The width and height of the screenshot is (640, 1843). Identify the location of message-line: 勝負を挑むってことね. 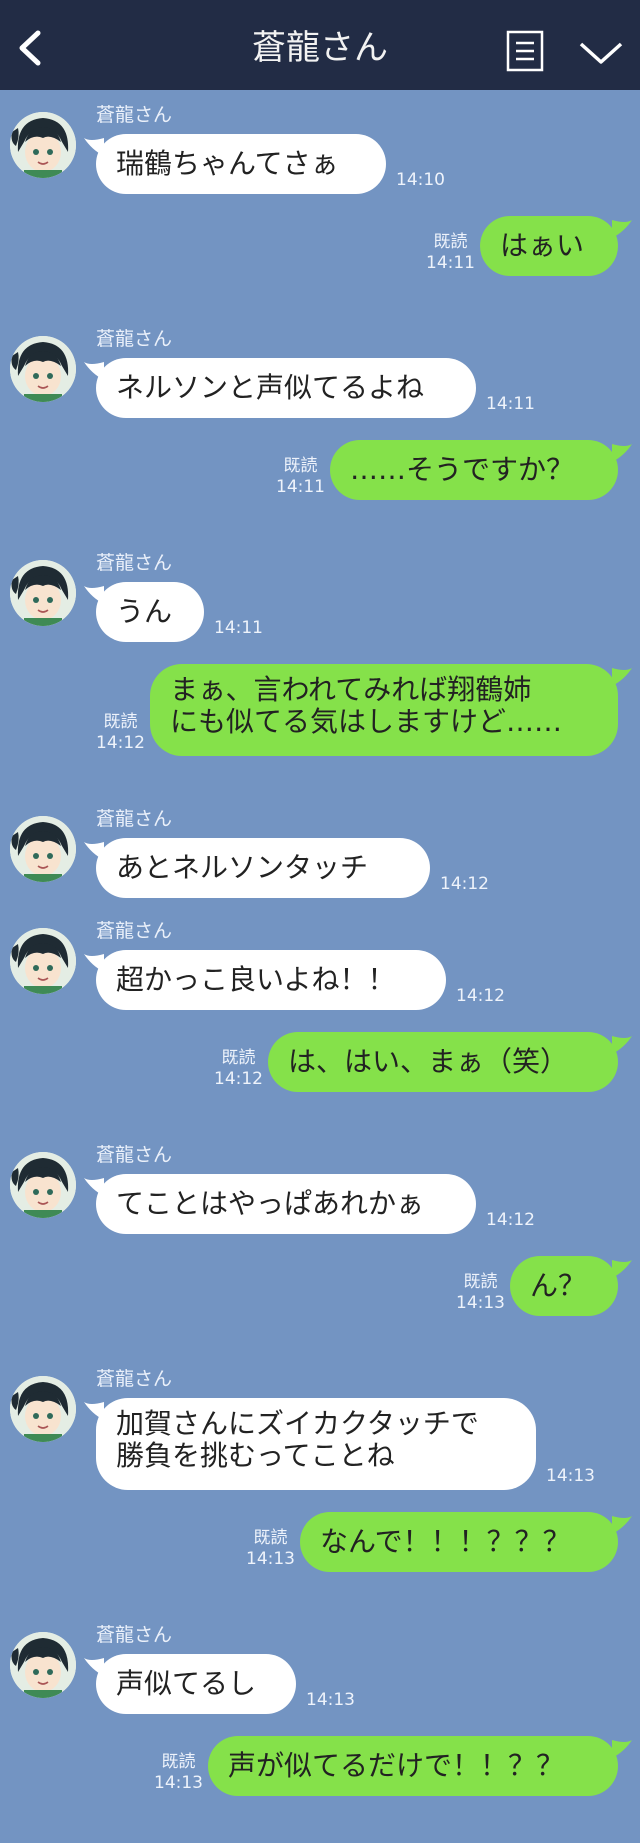
(255, 1455).